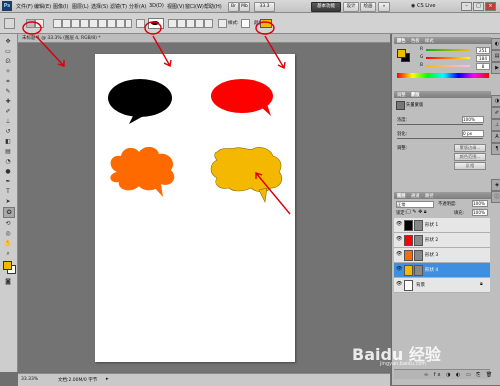  What do you see at coordinates (7, 265) in the screenshot?
I see `foreground-color-swatch` at bounding box center [7, 265].